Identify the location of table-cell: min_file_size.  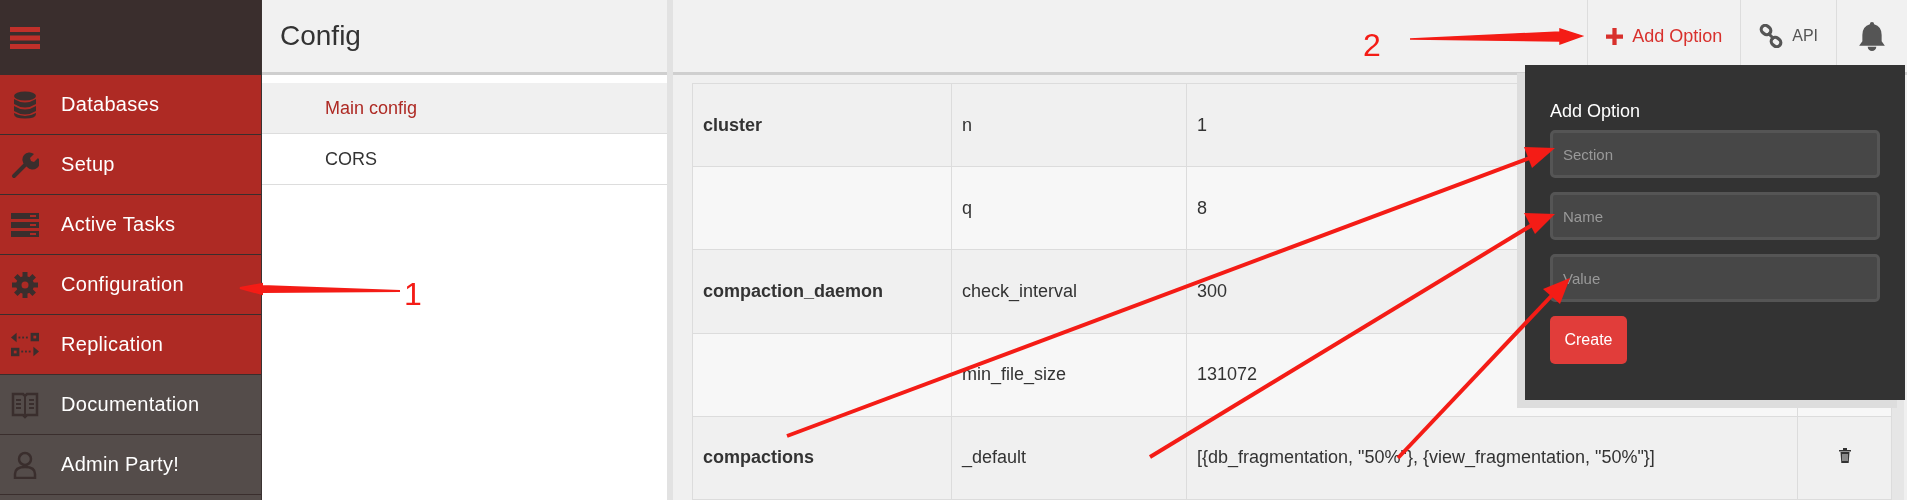
(1014, 374).